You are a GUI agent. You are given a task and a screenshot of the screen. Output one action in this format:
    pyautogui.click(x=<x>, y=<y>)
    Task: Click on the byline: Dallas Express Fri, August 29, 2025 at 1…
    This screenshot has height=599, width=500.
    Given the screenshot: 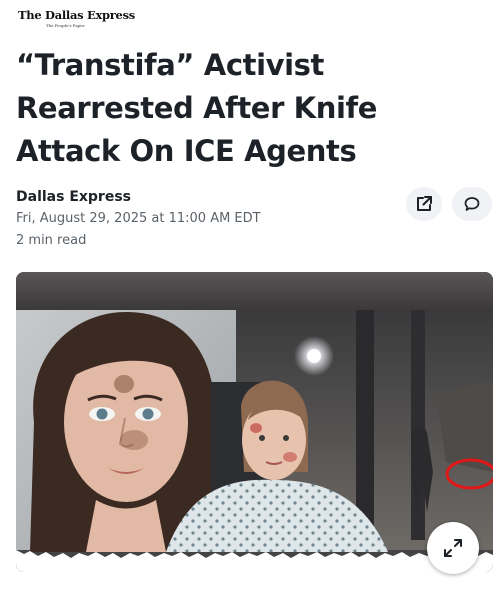 What is the action you would take?
    pyautogui.click(x=181, y=219)
    